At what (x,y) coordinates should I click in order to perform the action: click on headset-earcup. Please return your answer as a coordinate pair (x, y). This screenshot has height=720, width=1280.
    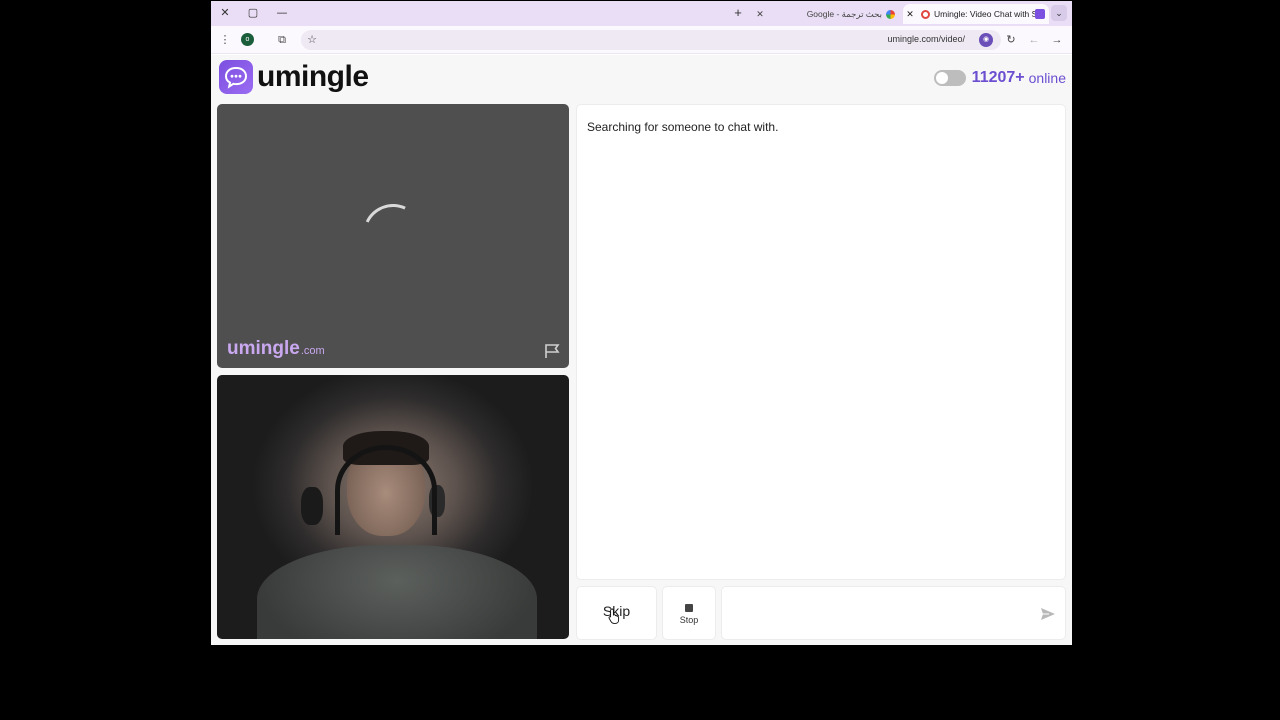
    Looking at the image, I should click on (312, 506).